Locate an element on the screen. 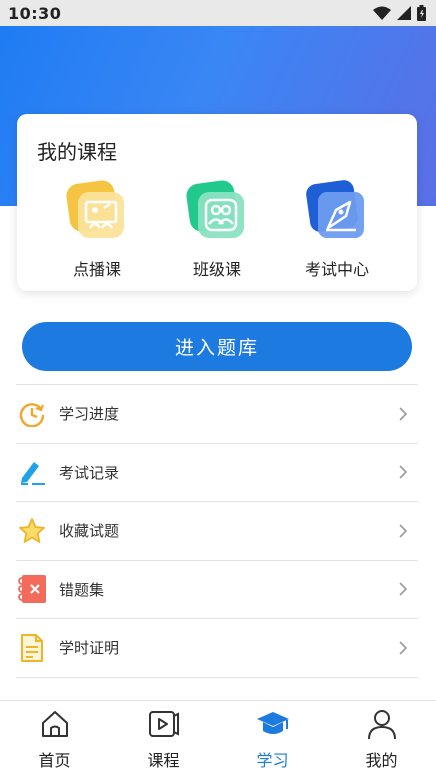 Image resolution: width=436 pixels, height=774 pixels. tab-mine: 我的 is located at coordinates (381, 737).